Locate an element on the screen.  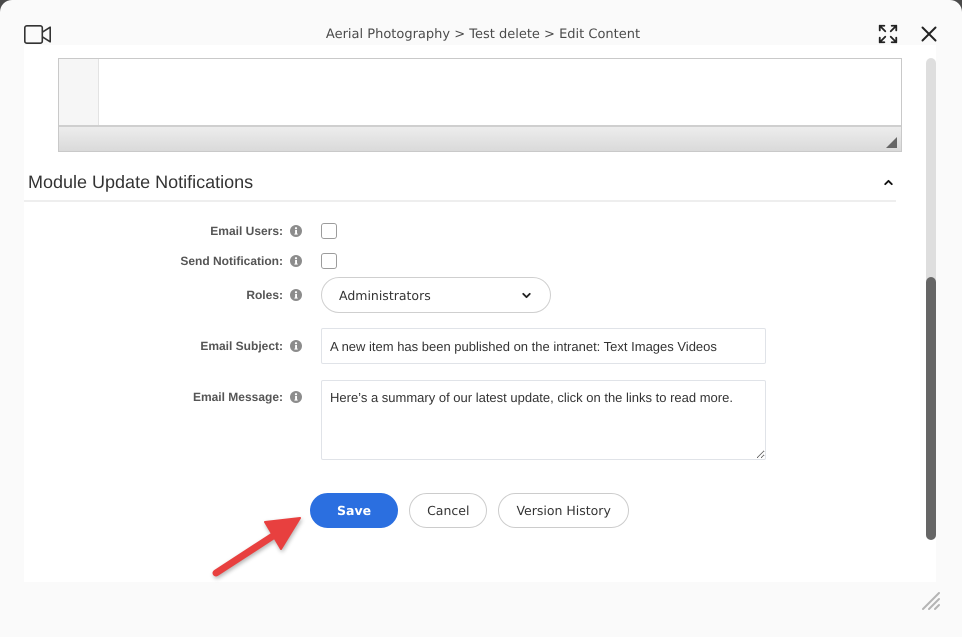
textarea-field: Here’s a summary of our latest update, click on the links to read more. is located at coordinates (543, 420).